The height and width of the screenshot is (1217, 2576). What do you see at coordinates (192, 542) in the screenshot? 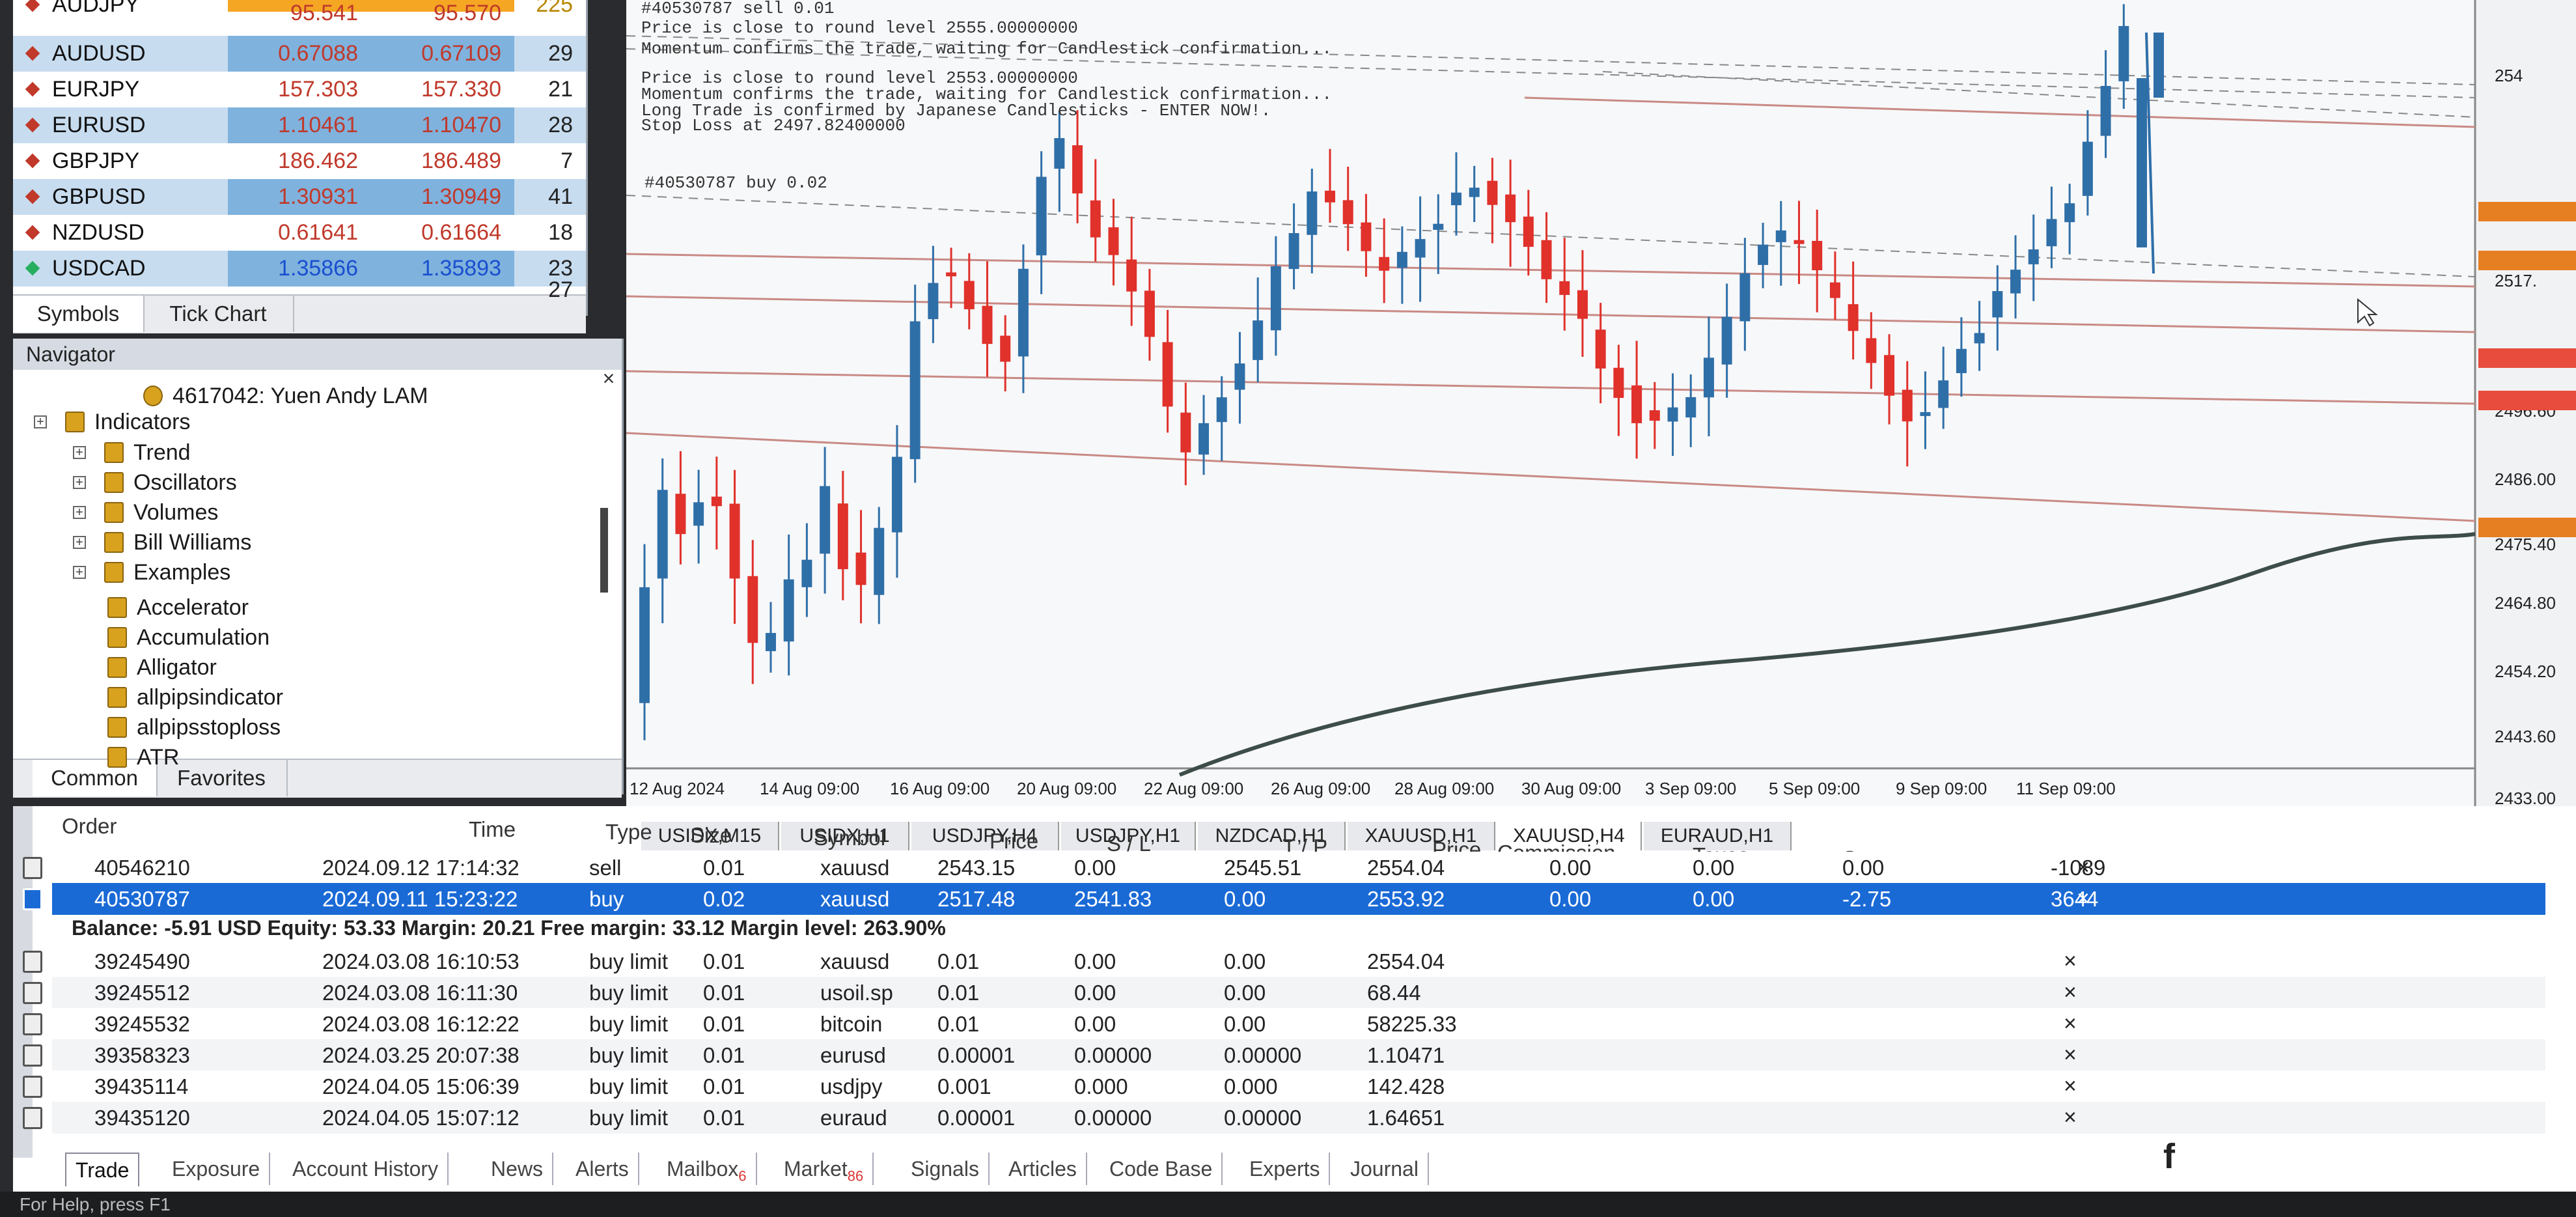
I see `navigator-group-bill-williams: Bill Williams` at bounding box center [192, 542].